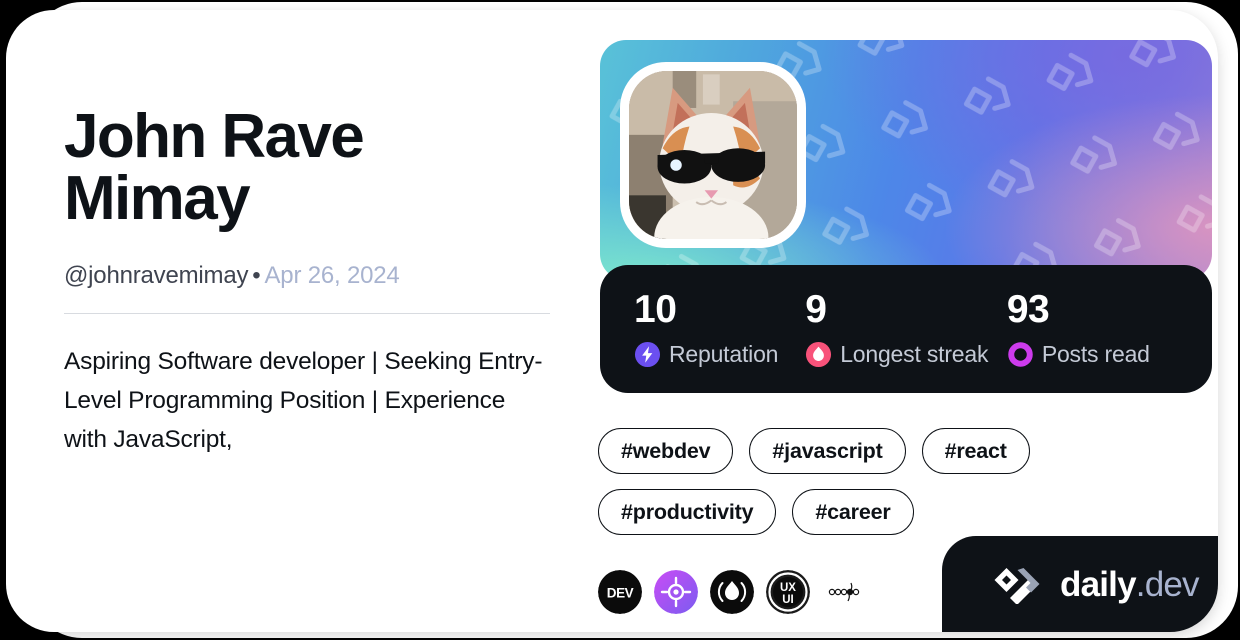 This screenshot has width=1240, height=640. I want to click on reputation-bolt-icon, so click(647, 354).